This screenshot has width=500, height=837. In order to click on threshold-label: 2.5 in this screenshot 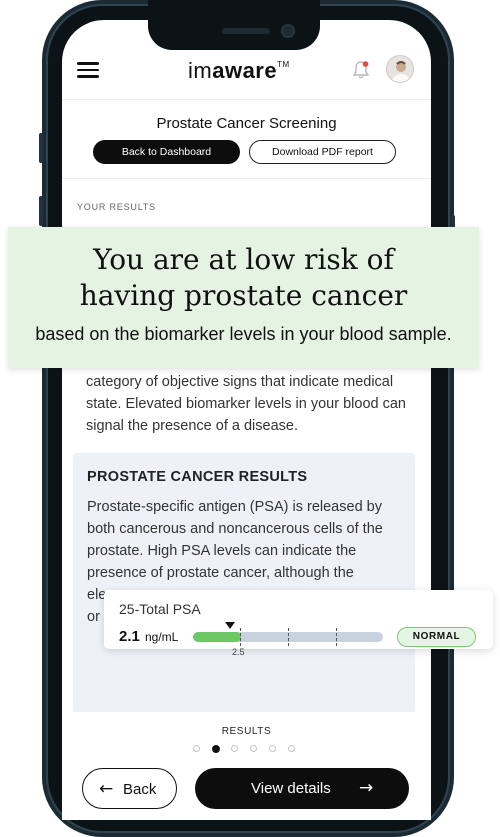, I will do `click(238, 652)`.